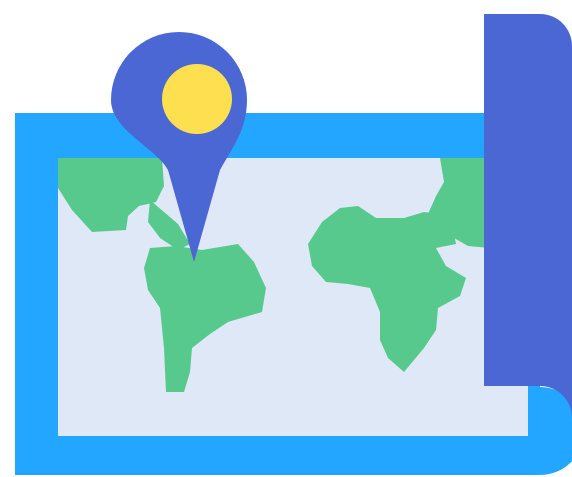 The image size is (572, 477). Describe the element at coordinates (197, 99) in the screenshot. I see `location-pin-center` at that location.